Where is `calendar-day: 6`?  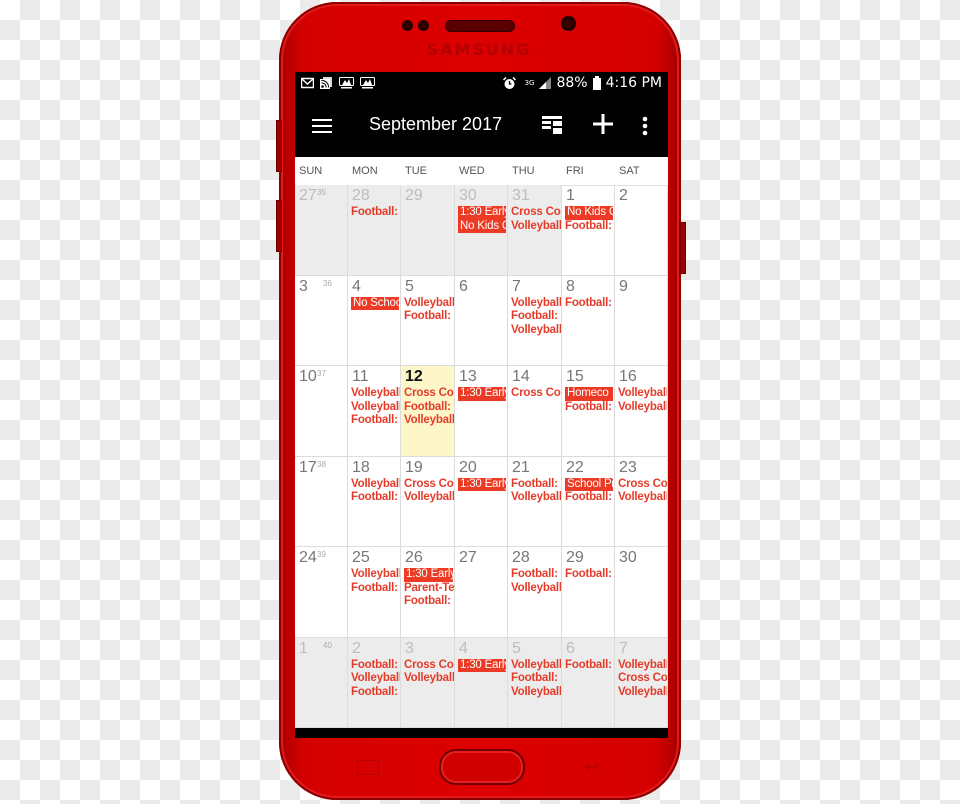
calendar-day: 6 is located at coordinates (481, 320).